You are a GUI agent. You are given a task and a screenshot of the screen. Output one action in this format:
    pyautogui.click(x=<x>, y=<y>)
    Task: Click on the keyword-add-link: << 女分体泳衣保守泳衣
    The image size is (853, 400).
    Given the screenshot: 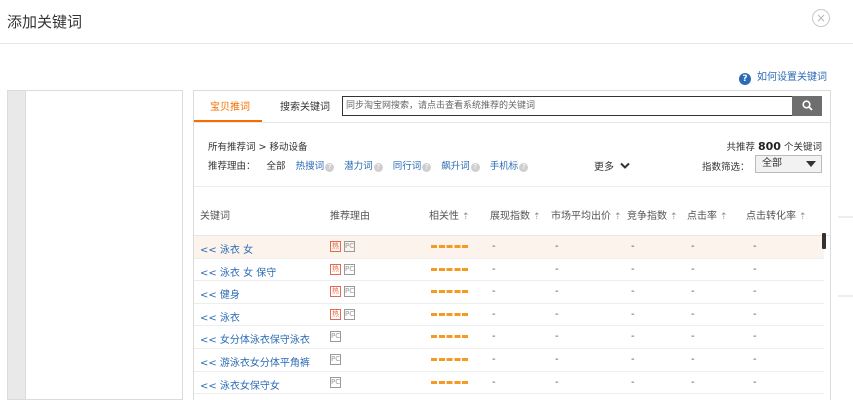 What is the action you would take?
    pyautogui.click(x=255, y=338)
    